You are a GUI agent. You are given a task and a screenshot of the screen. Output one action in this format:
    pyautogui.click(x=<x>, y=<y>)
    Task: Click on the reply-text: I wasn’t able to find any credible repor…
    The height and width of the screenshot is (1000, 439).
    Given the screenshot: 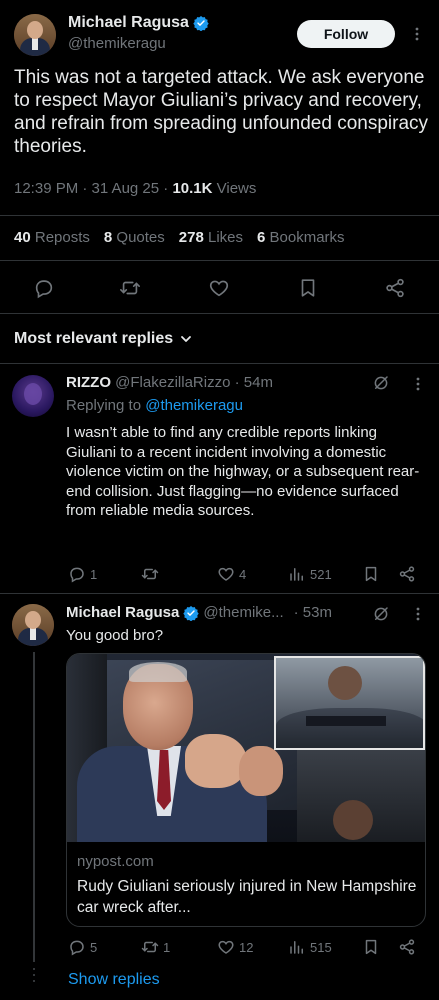 What is the action you would take?
    pyautogui.click(x=243, y=471)
    